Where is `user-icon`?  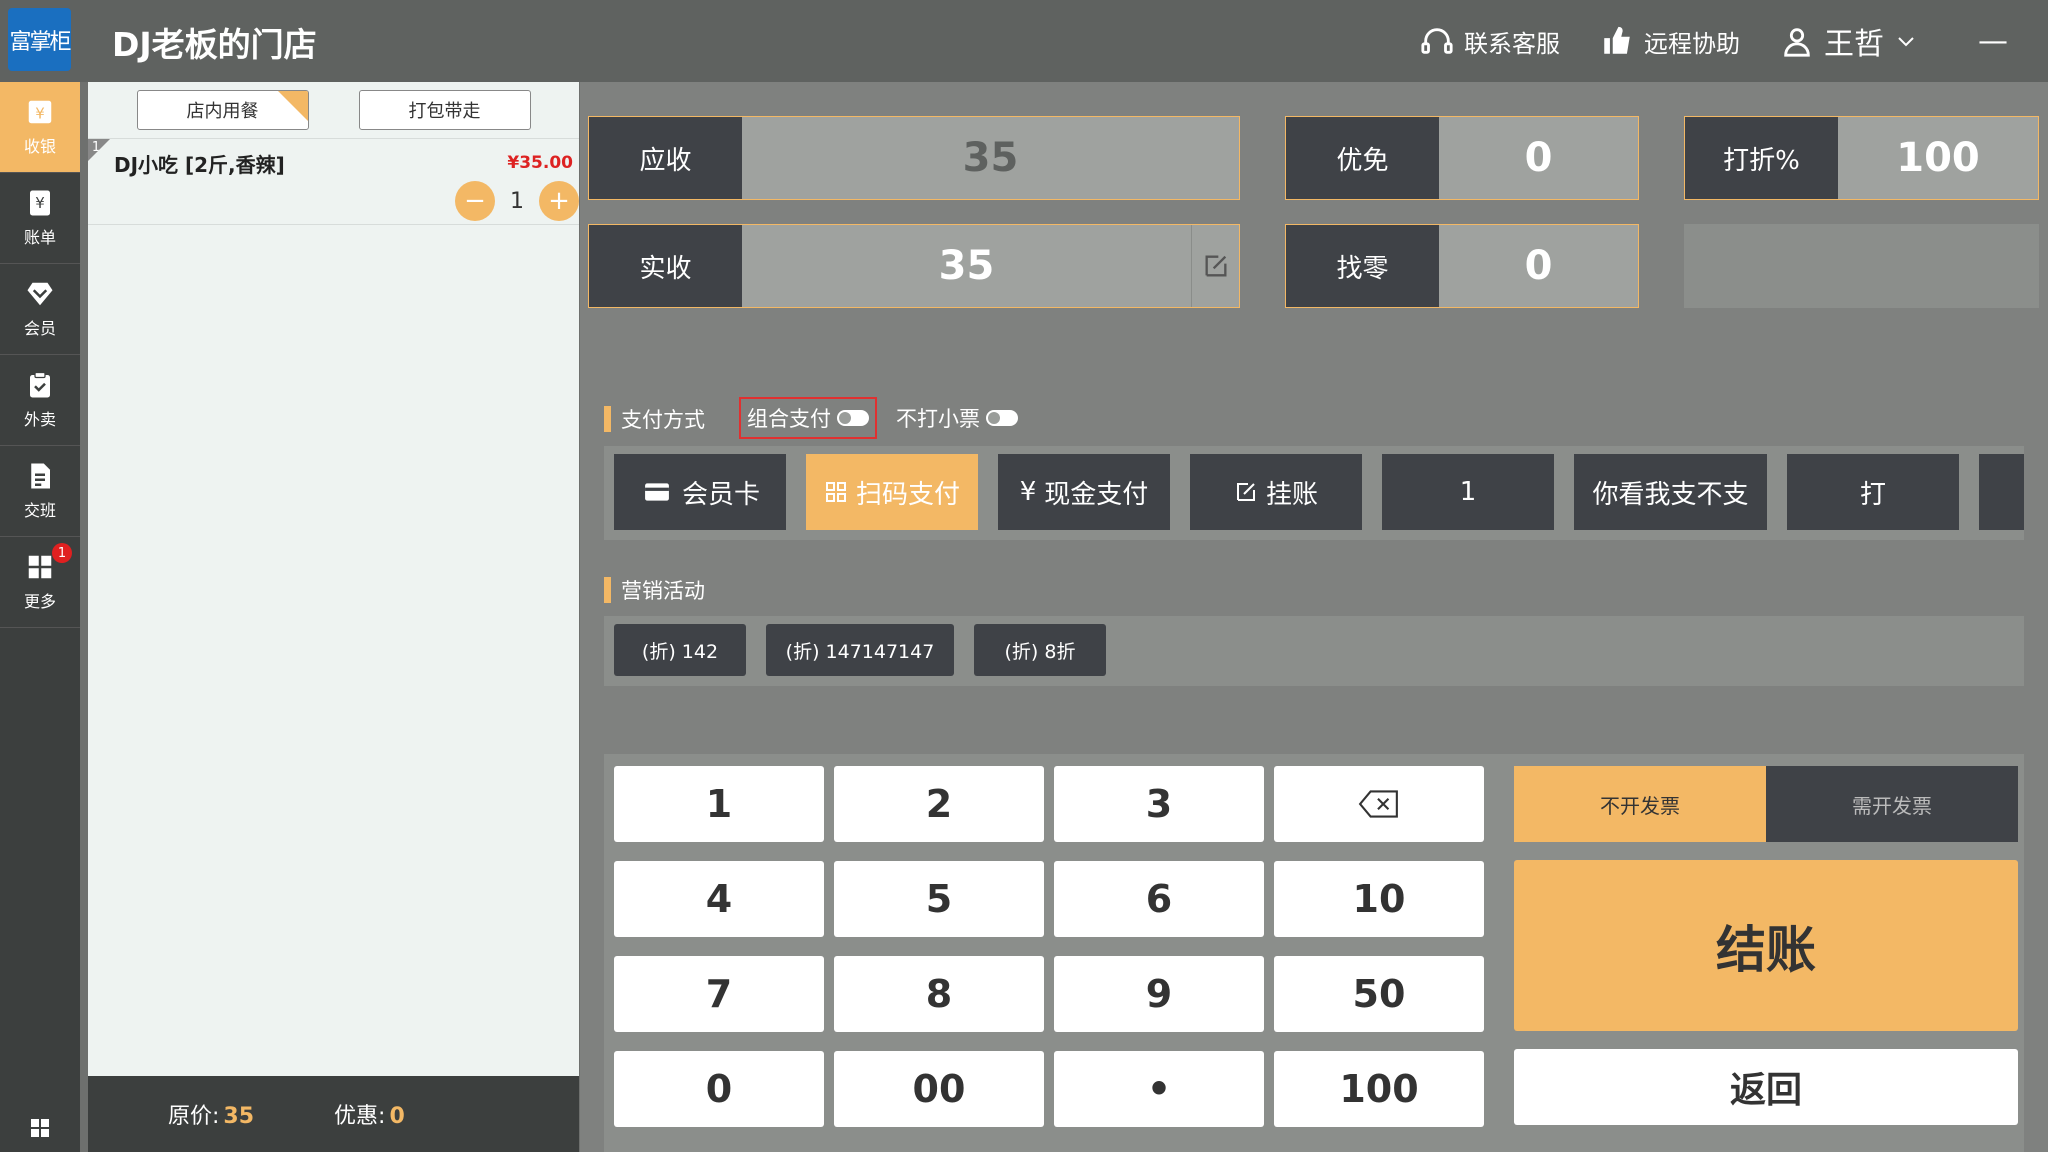 user-icon is located at coordinates (1797, 42).